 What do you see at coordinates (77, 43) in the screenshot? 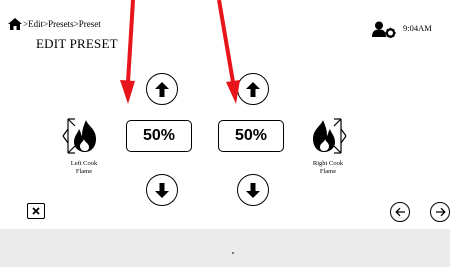
I see `page-title: EDIT PRESET` at bounding box center [77, 43].